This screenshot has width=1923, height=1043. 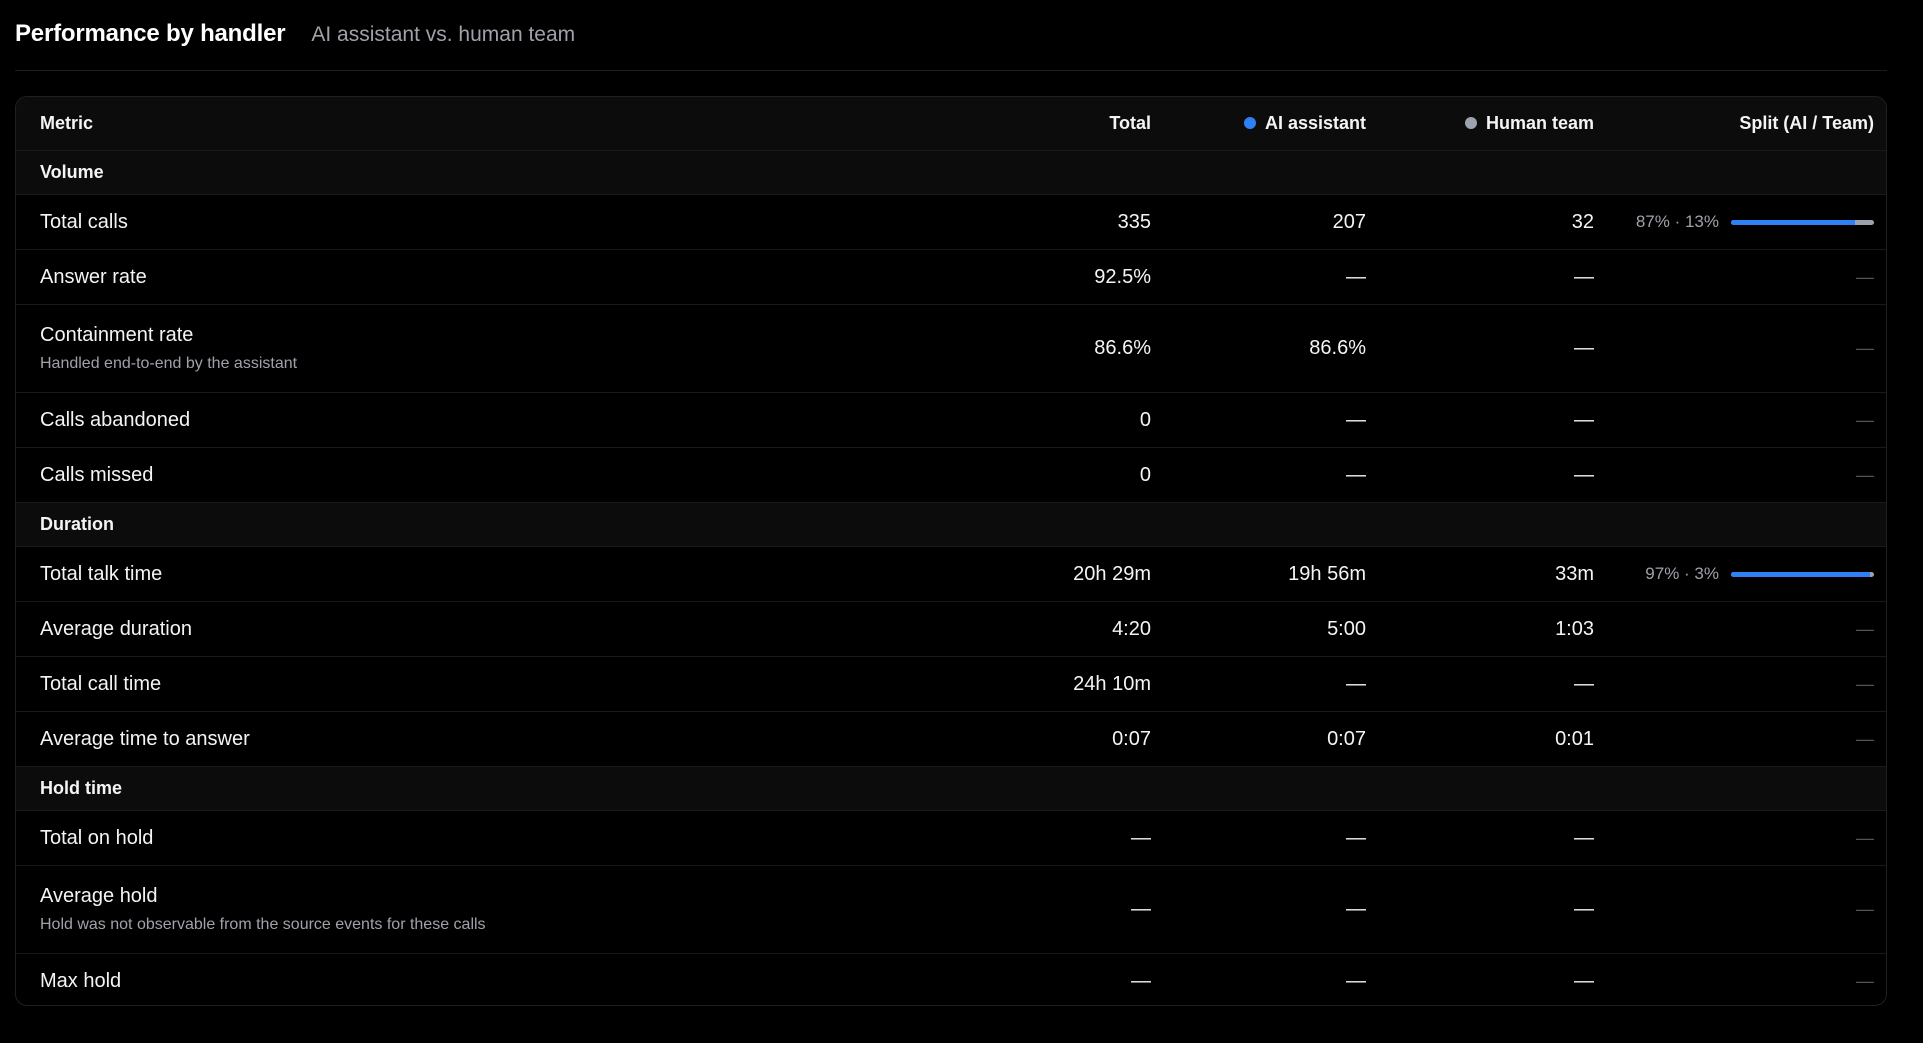 What do you see at coordinates (1682, 573) in the screenshot?
I see `split-text: 97% · 3%` at bounding box center [1682, 573].